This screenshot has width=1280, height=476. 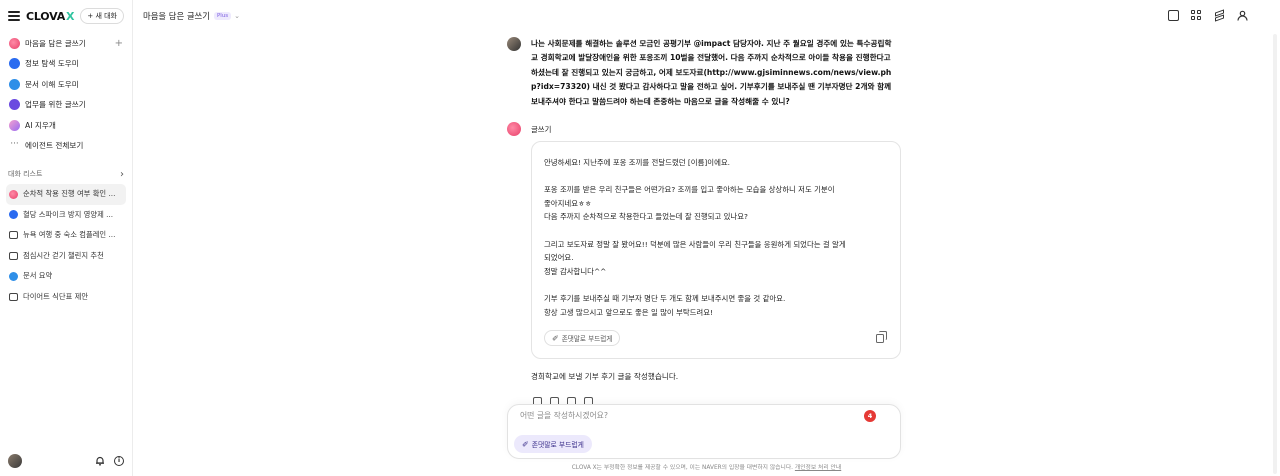 I want to click on nav-item-label: 업무를 위한 글쓰기, so click(x=55, y=105).